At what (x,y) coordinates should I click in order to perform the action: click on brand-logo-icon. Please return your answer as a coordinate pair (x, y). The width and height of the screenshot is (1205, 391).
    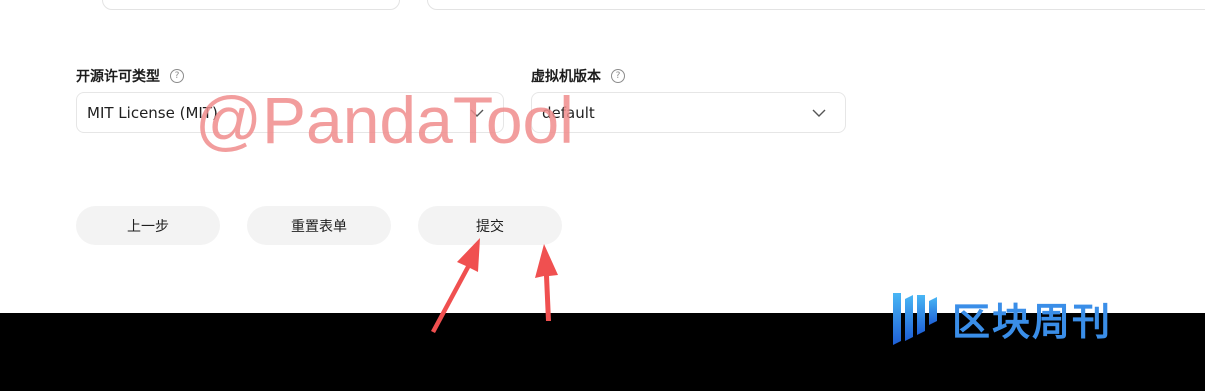
    Looking at the image, I should click on (915, 319).